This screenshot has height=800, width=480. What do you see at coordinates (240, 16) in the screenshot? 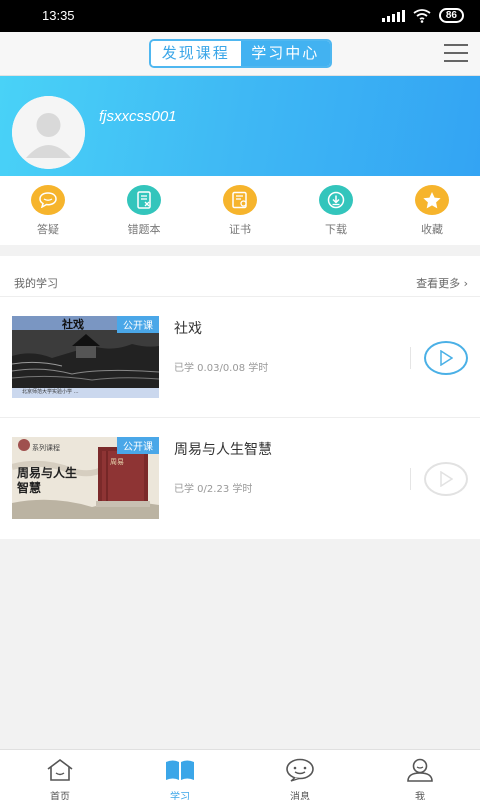
I see `status-bar: 13:35 86` at bounding box center [240, 16].